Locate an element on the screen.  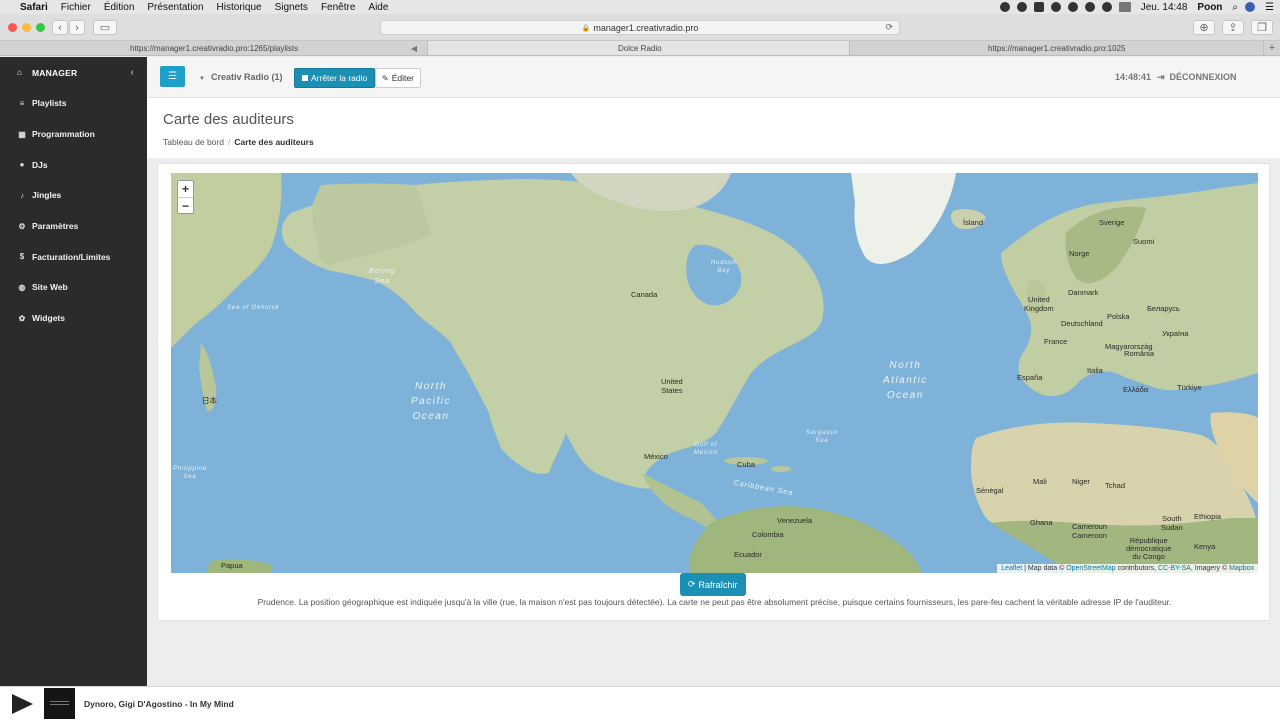
breadcrumb-current: Carte des auditeurs is located at coordinates (274, 142).